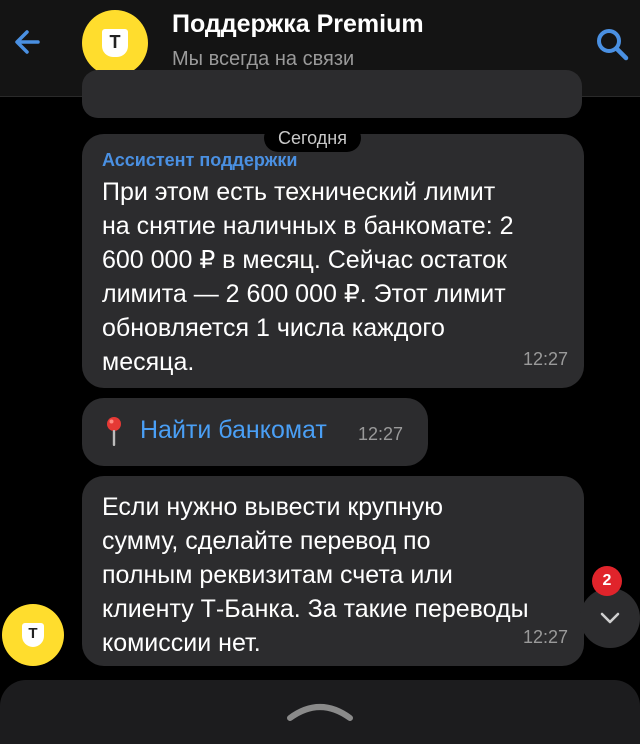  I want to click on chat-avatar: T, so click(115, 43).